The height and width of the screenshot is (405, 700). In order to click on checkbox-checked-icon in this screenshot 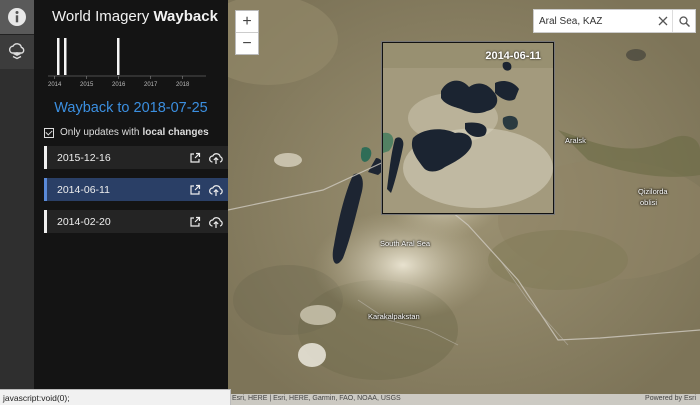, I will do `click(49, 132)`.